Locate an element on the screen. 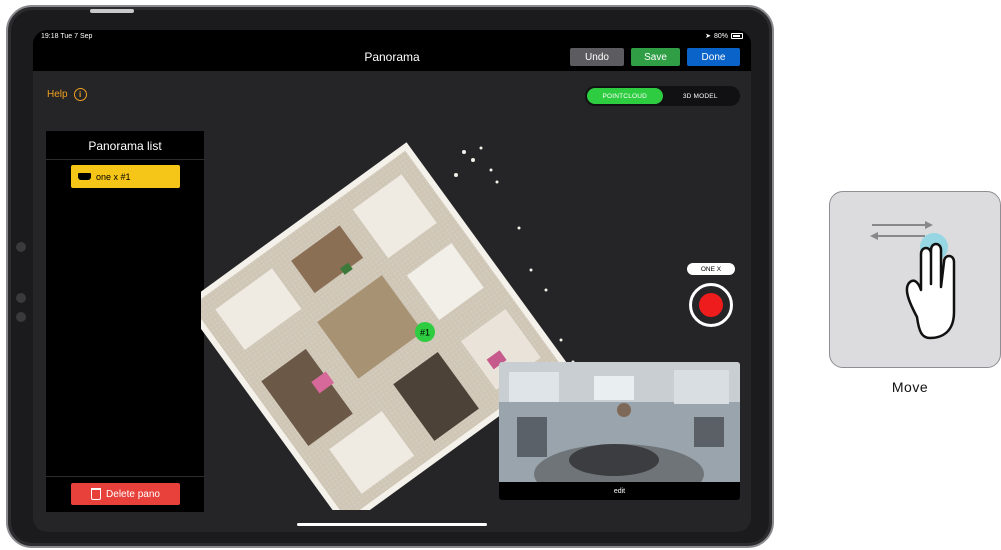 The height and width of the screenshot is (550, 1001). pano-marker: #1 is located at coordinates (425, 332).